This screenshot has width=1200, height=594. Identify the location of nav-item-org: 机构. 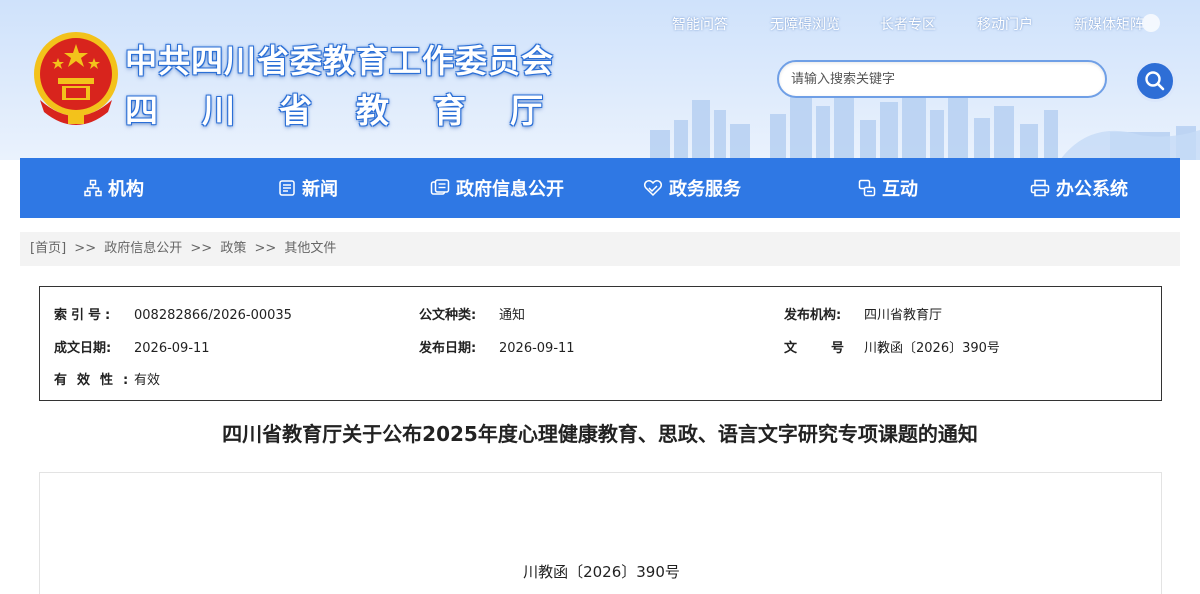
(114, 188).